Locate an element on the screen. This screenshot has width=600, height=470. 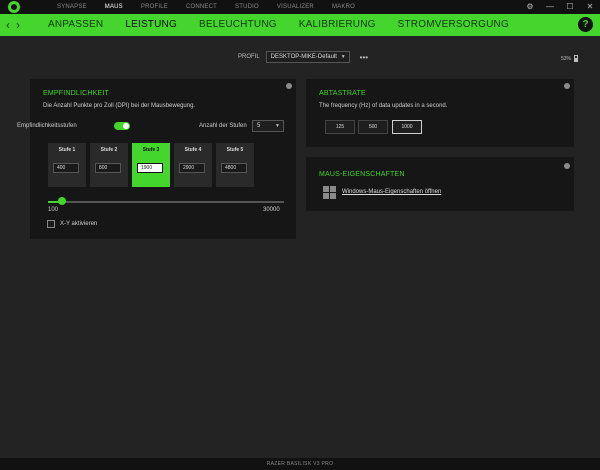
dpi-stage-5: Stufe 5 4800 is located at coordinates (235, 165).